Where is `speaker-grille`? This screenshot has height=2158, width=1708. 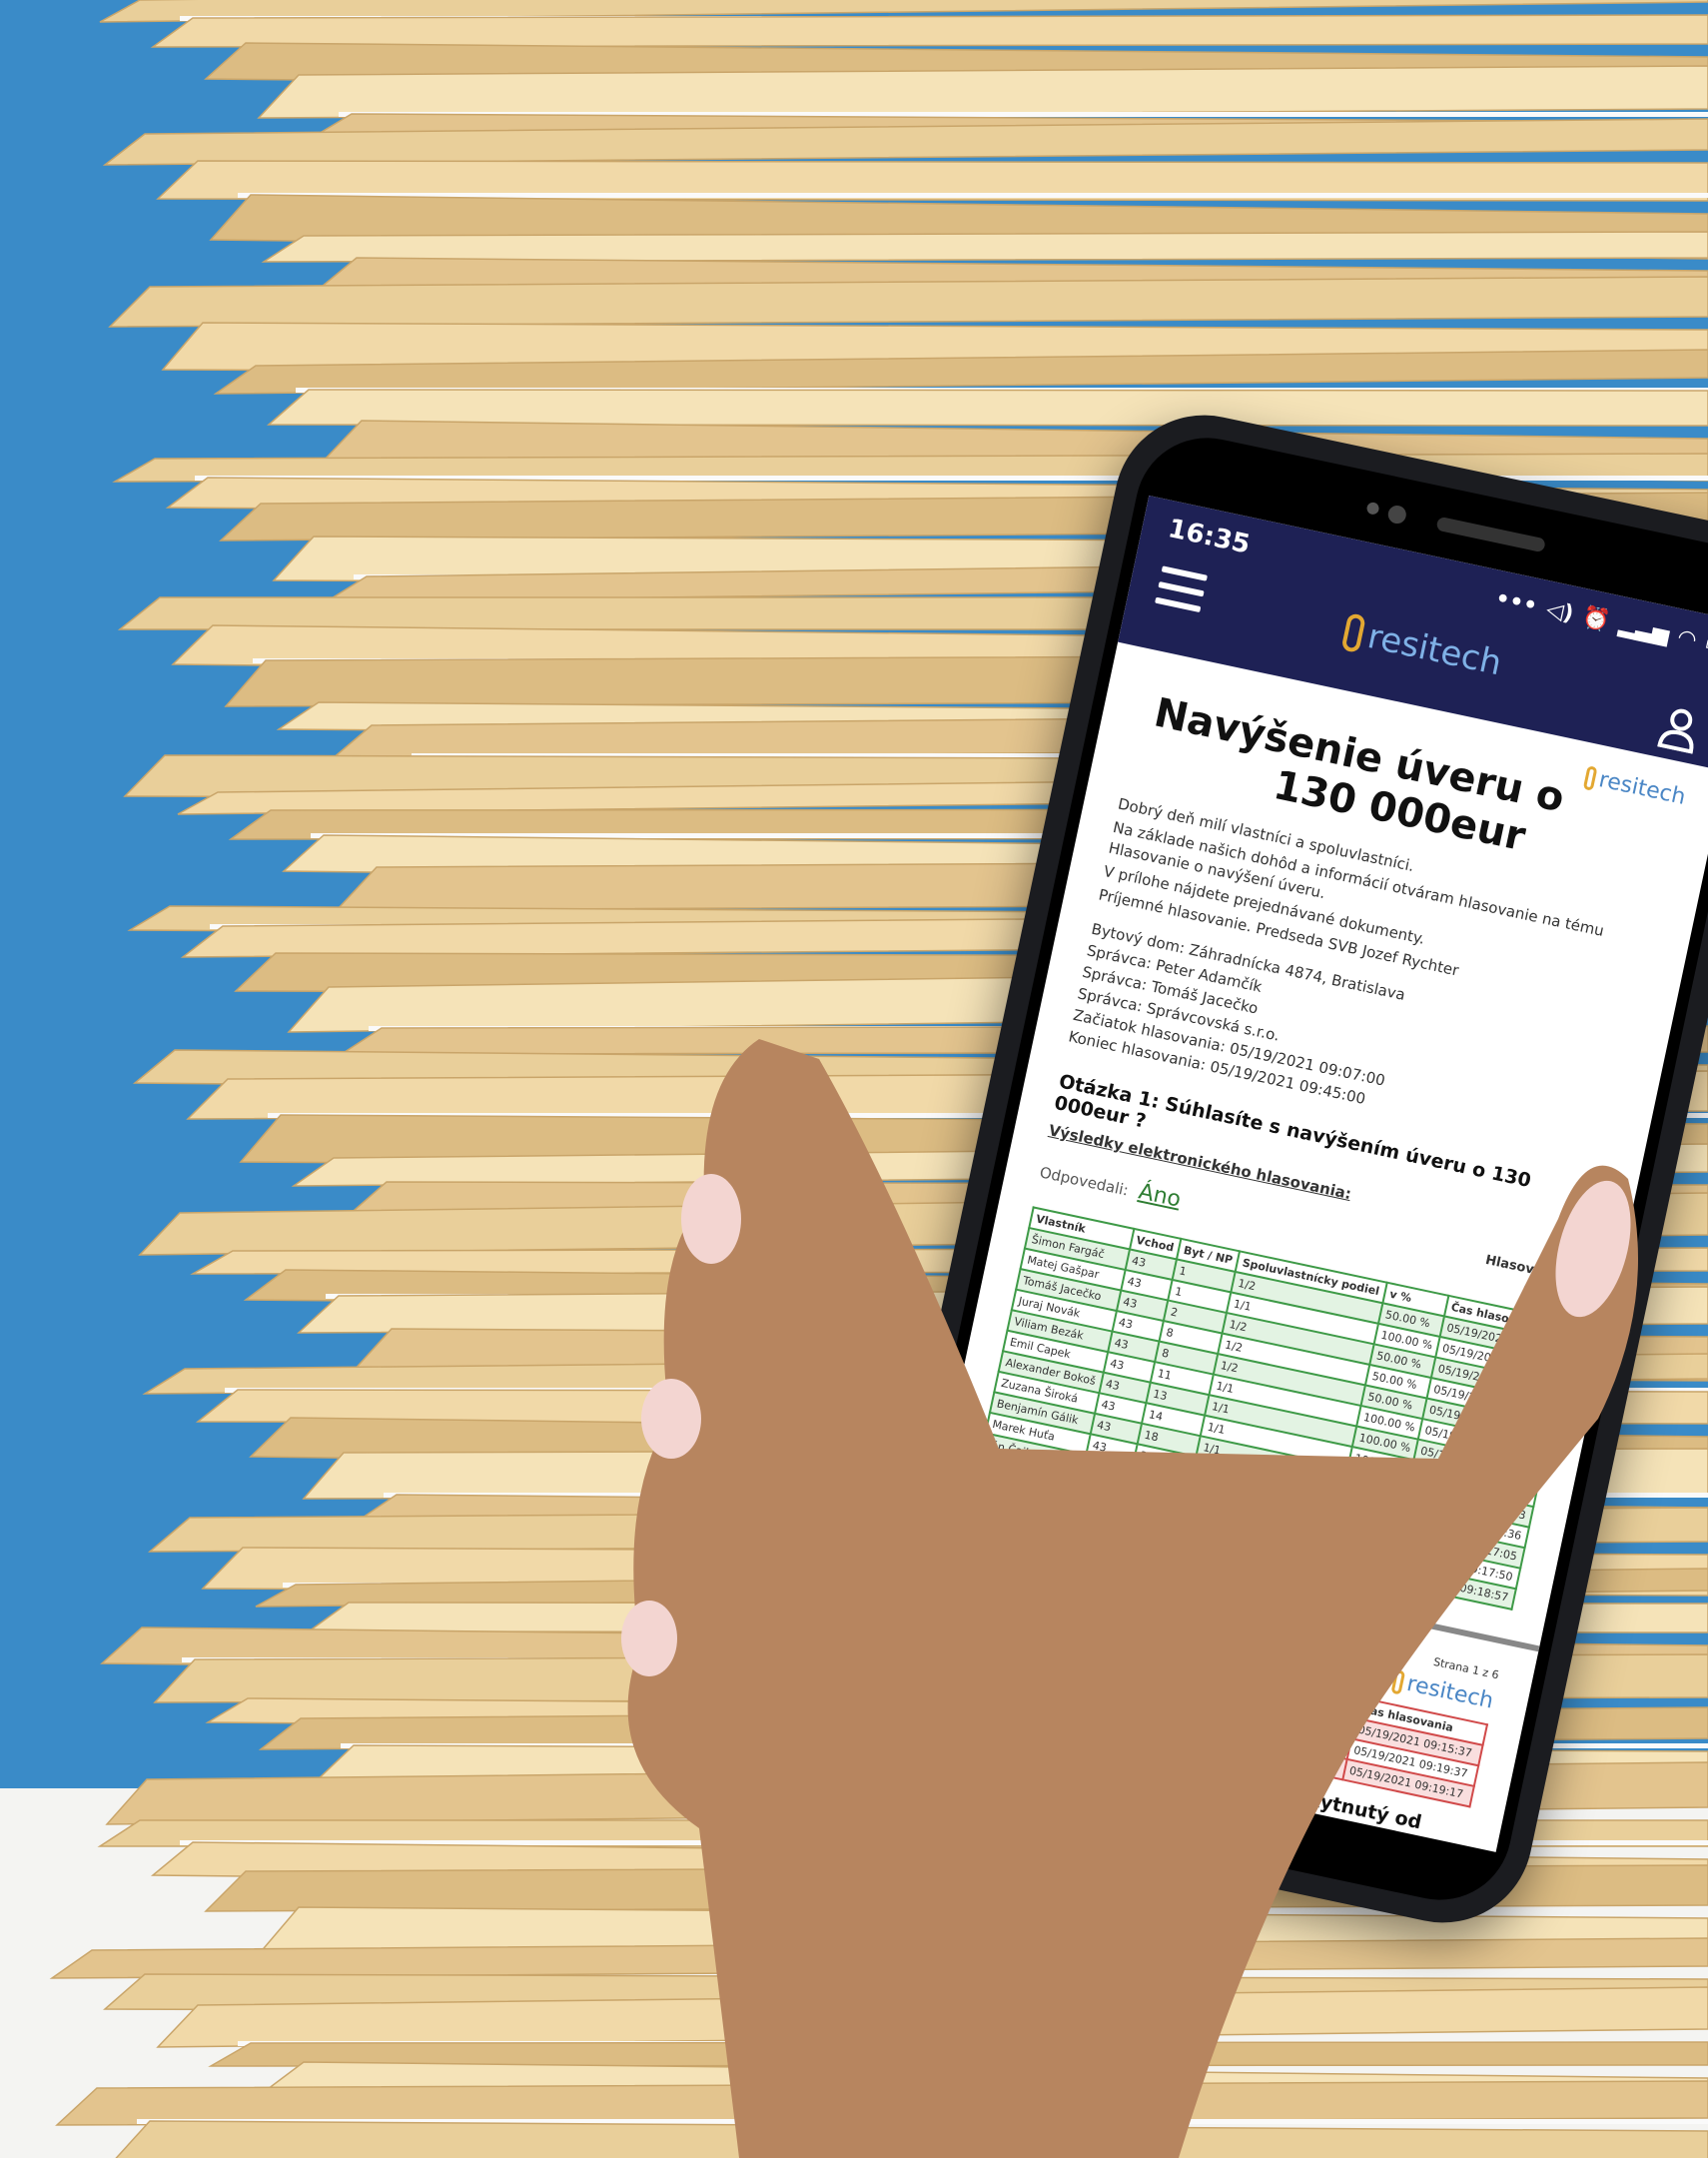
speaker-grille is located at coordinates (1490, 534).